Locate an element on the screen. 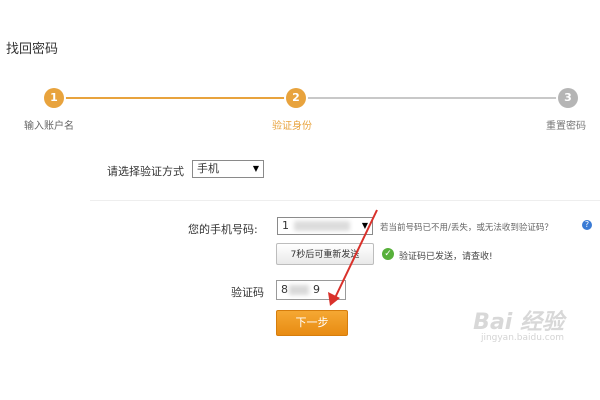  lost-phone-help-link: 若当前号码已不用/丢失，或无法收到验证码？ is located at coordinates (466, 227).